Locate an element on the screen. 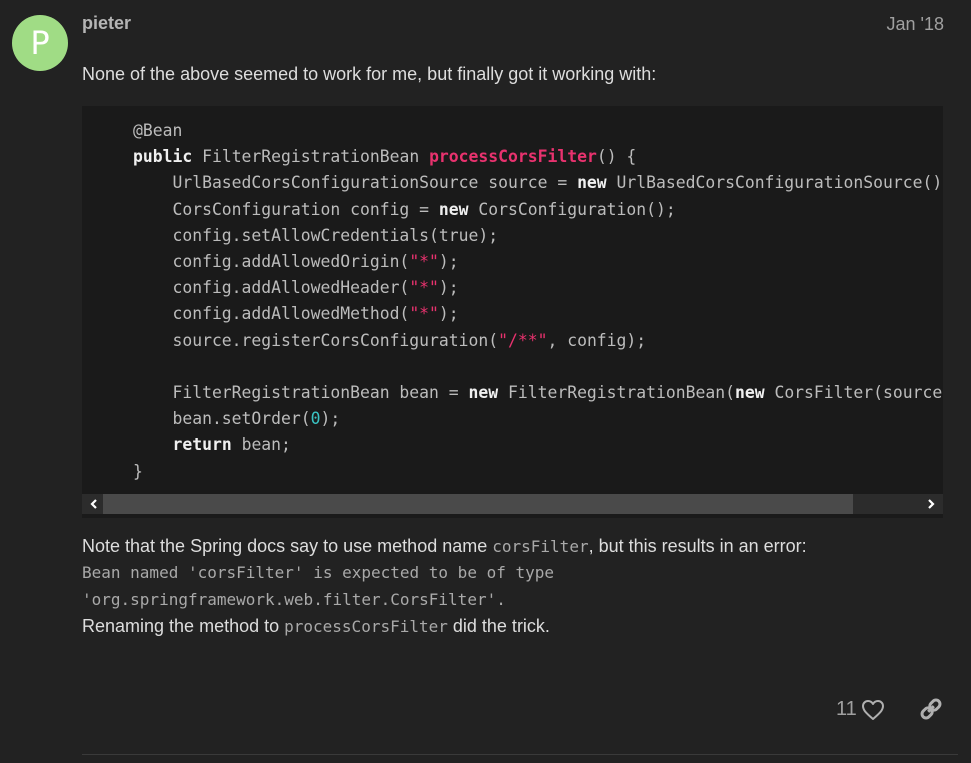  code-method-name: processCorsFilter is located at coordinates (513, 157).